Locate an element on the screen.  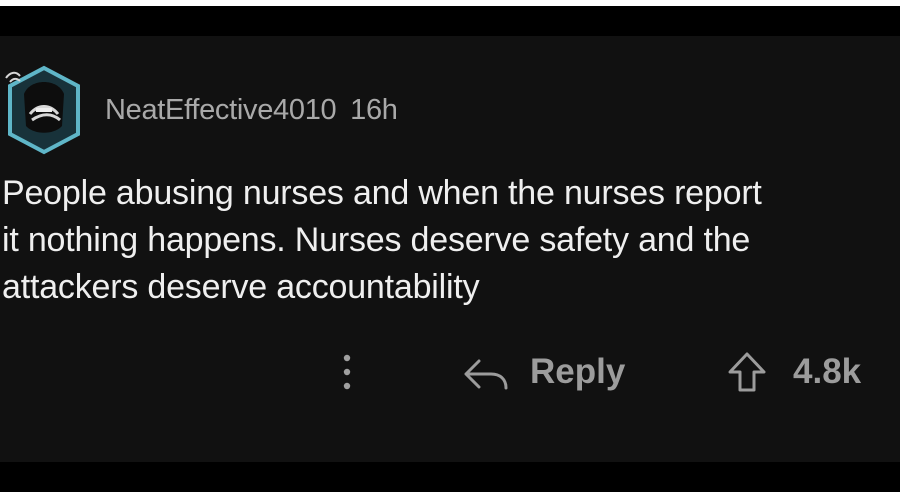
vote-controls: 4.8k is located at coordinates (805, 372).